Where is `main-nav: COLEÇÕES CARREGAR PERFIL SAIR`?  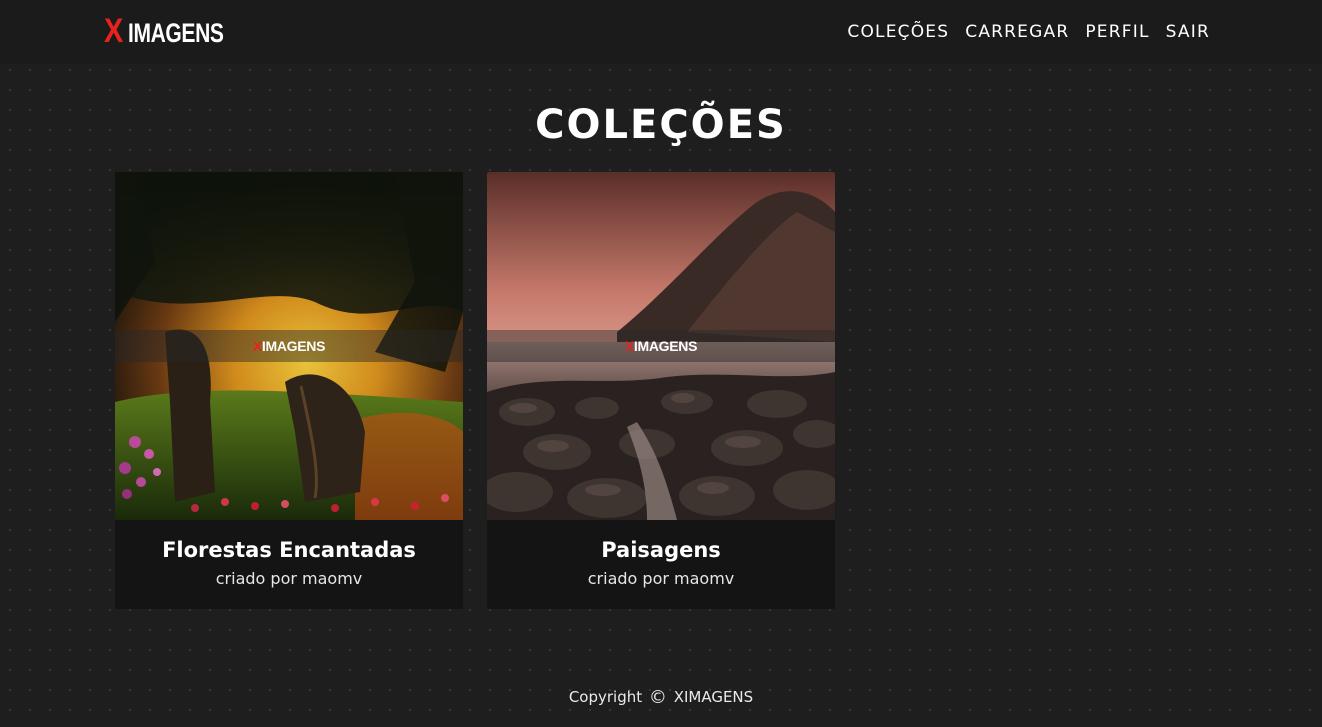 main-nav: COLEÇÕES CARREGAR PERFIL SAIR is located at coordinates (1028, 32).